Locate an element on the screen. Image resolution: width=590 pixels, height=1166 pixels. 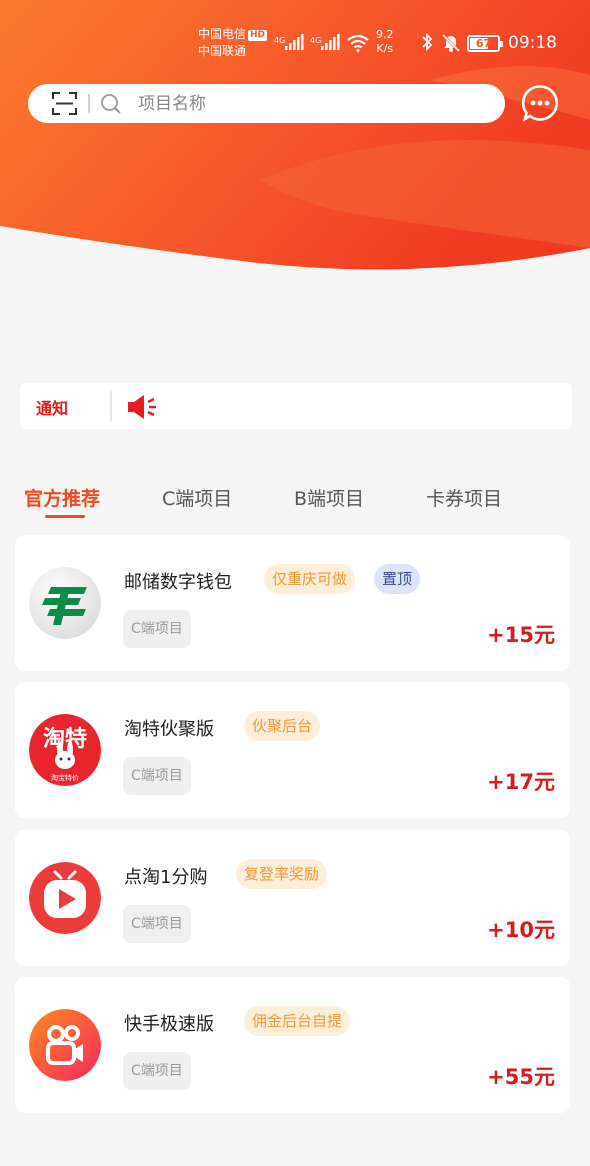
tab-b-projects: B端项目 is located at coordinates (329, 497).